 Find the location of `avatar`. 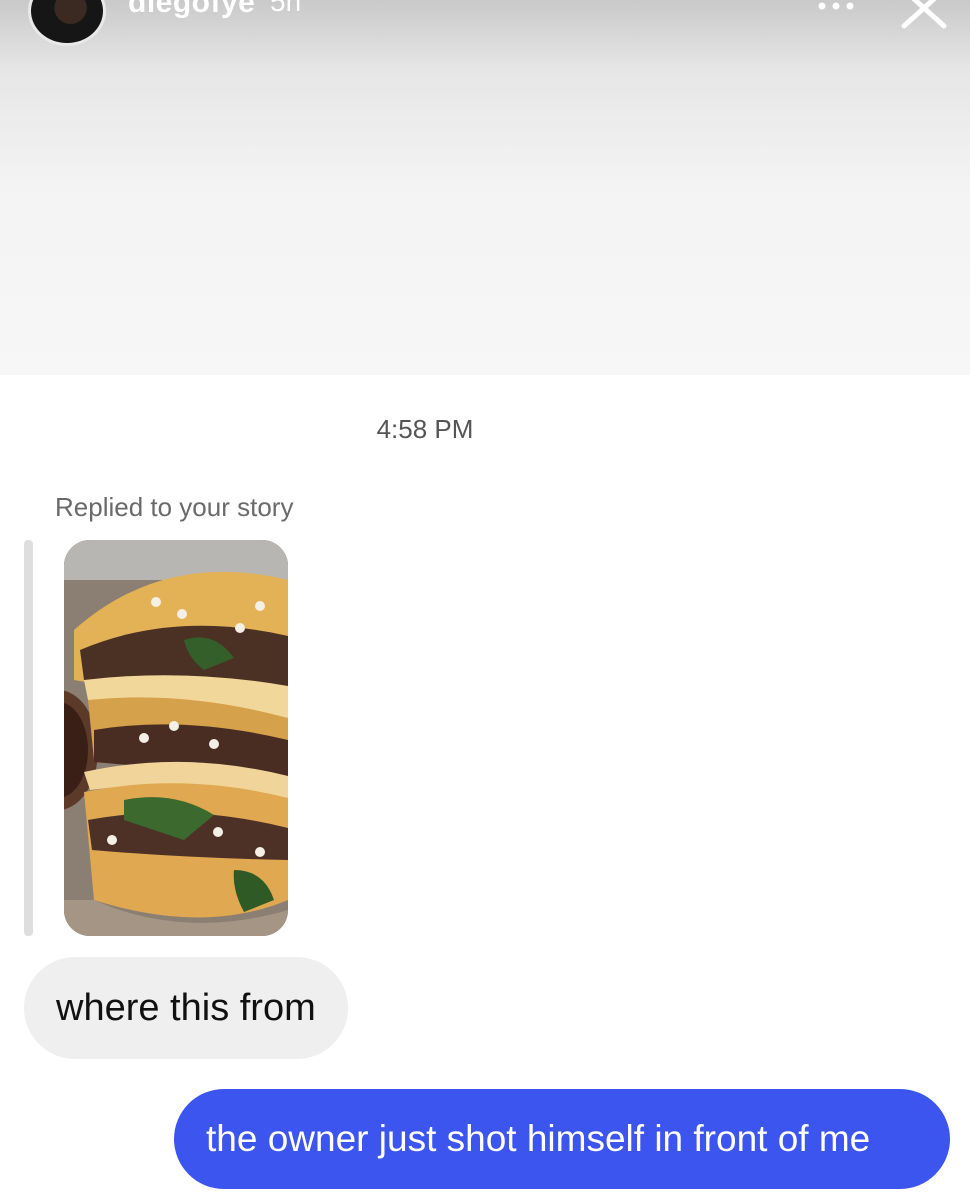

avatar is located at coordinates (67, 23).